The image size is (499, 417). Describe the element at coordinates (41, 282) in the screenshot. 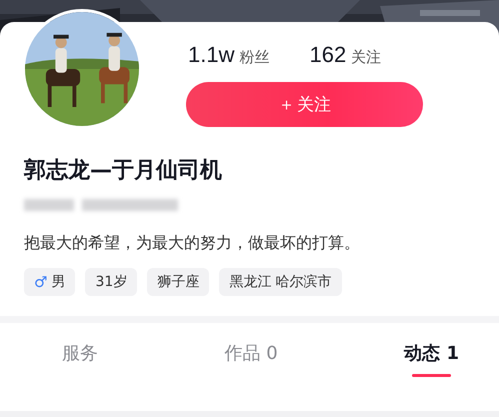

I see `male-icon: ♂` at that location.